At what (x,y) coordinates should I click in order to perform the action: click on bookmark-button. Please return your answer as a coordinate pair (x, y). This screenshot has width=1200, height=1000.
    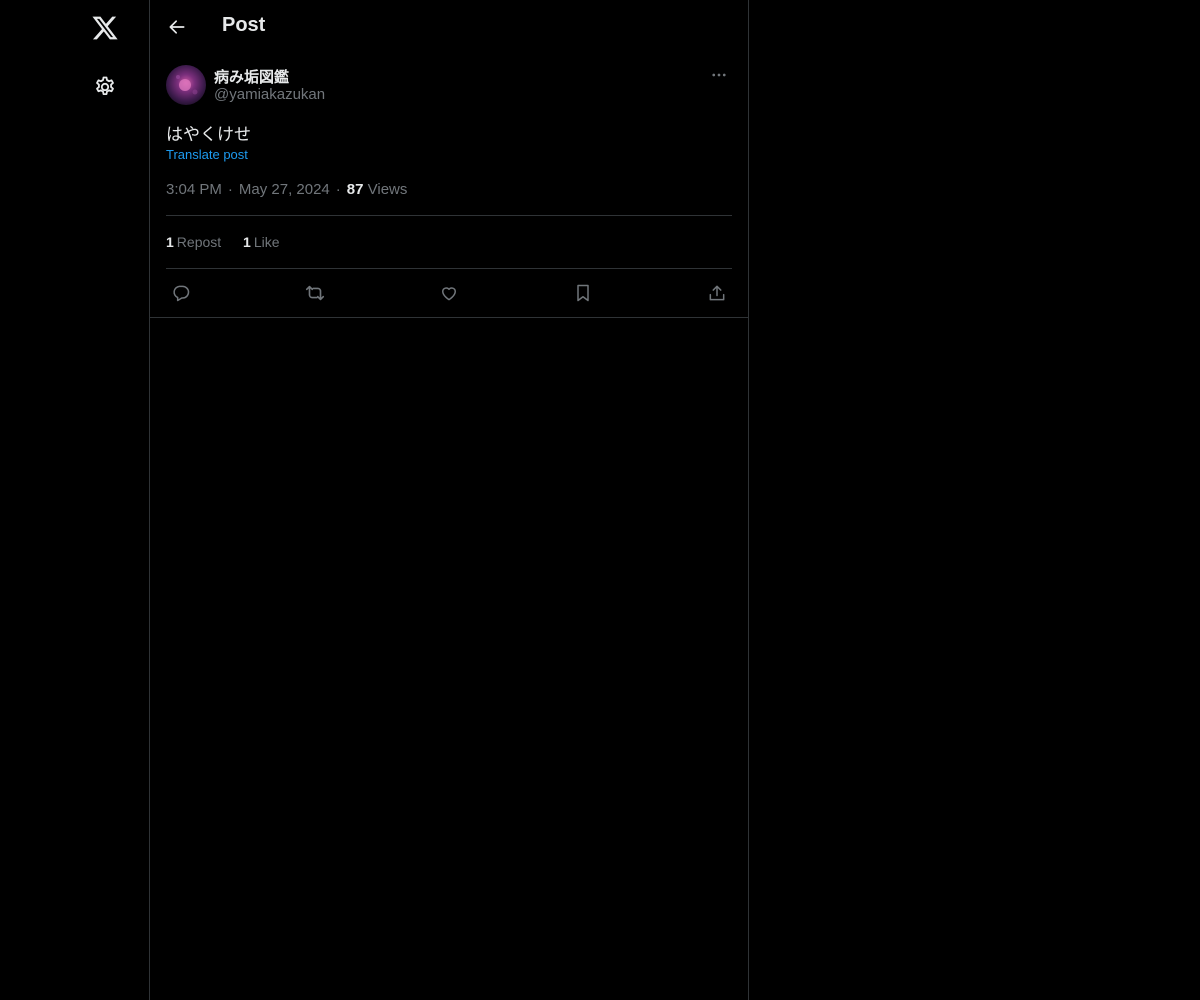
    Looking at the image, I should click on (583, 293).